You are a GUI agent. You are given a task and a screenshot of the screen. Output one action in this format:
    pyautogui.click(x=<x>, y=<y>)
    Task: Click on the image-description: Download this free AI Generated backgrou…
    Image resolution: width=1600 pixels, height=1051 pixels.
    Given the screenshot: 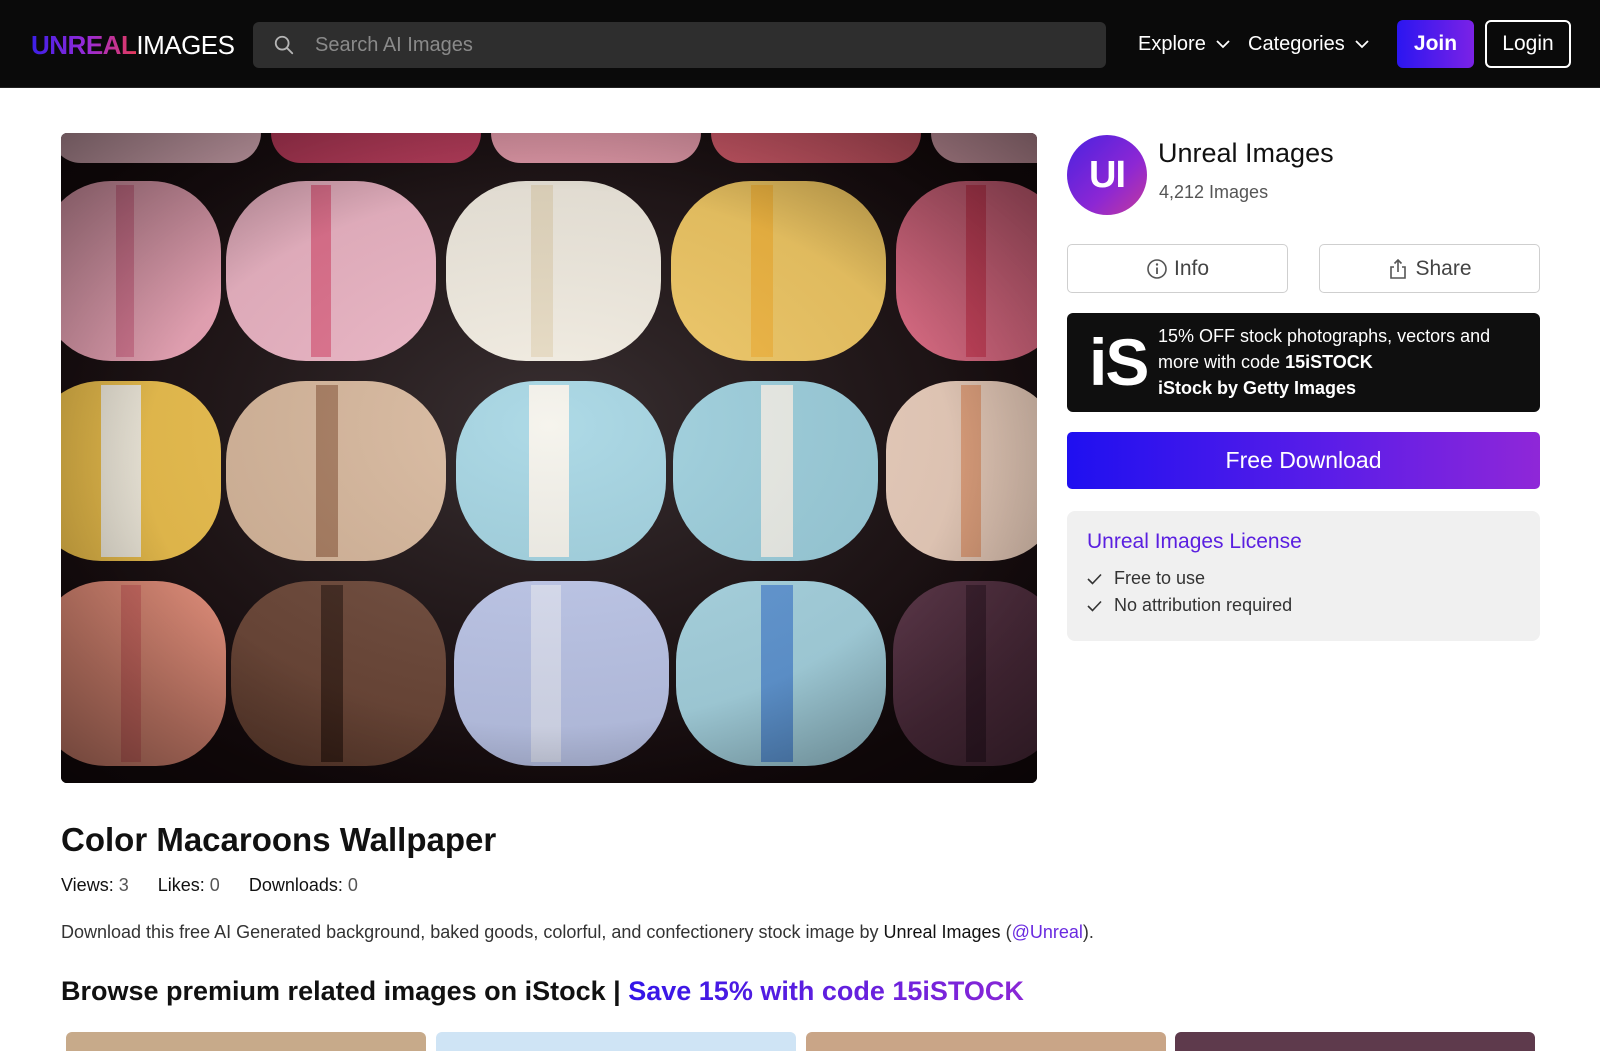 What is the action you would take?
    pyautogui.click(x=577, y=932)
    